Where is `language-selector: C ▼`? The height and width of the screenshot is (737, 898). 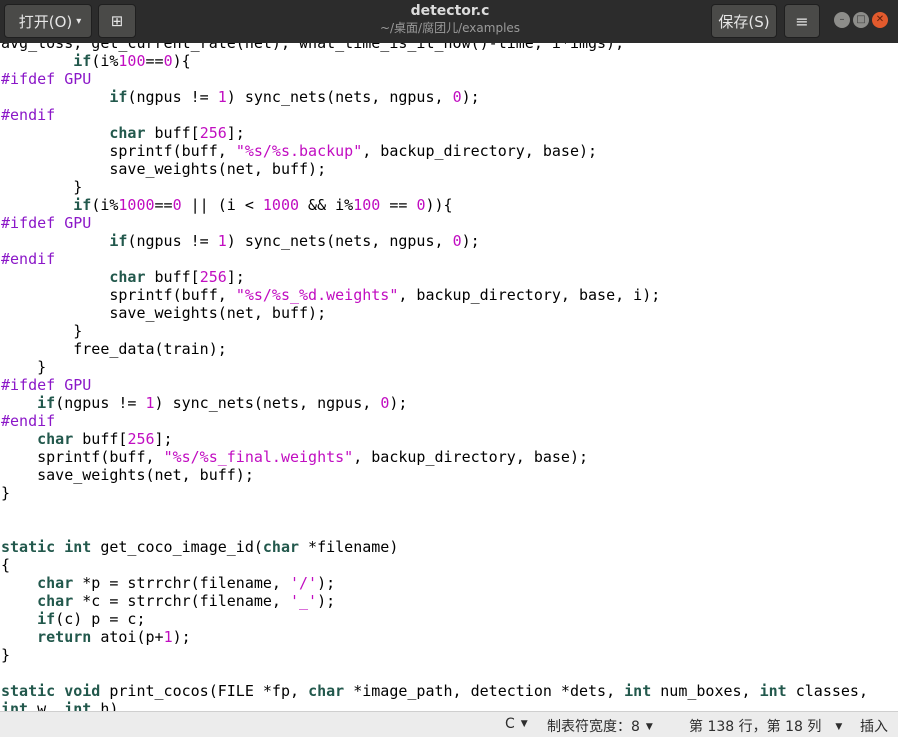
language-selector: C ▼ is located at coordinates (516, 724).